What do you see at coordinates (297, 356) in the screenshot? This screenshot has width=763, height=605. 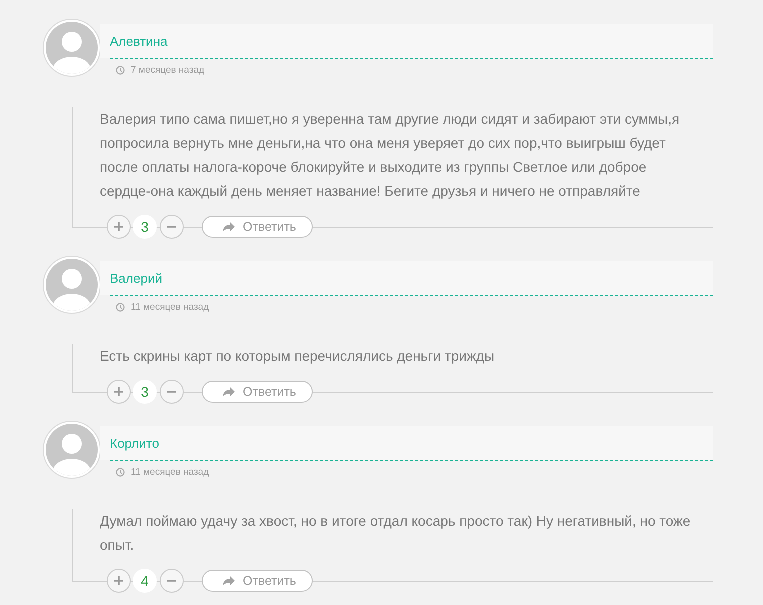 I see `comment-text: Есть скрины карт по которым перечислялись деньги трижды` at bounding box center [297, 356].